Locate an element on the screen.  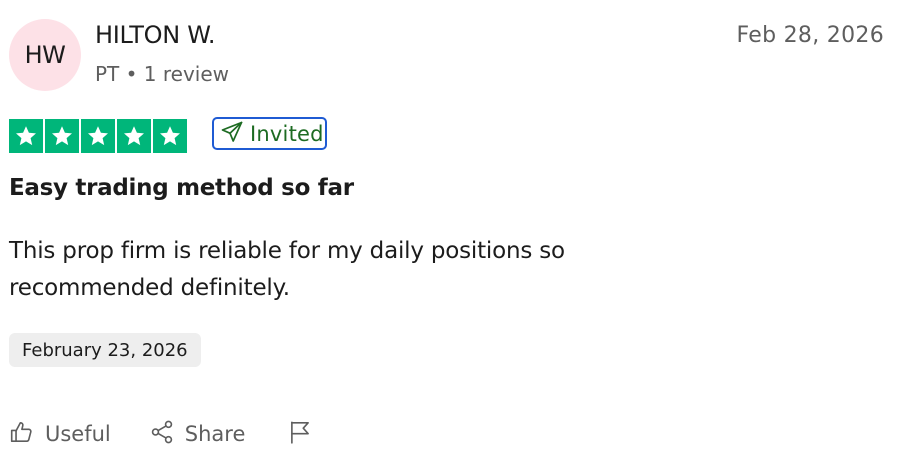
review-date: Feb 28, 2026 is located at coordinates (810, 35).